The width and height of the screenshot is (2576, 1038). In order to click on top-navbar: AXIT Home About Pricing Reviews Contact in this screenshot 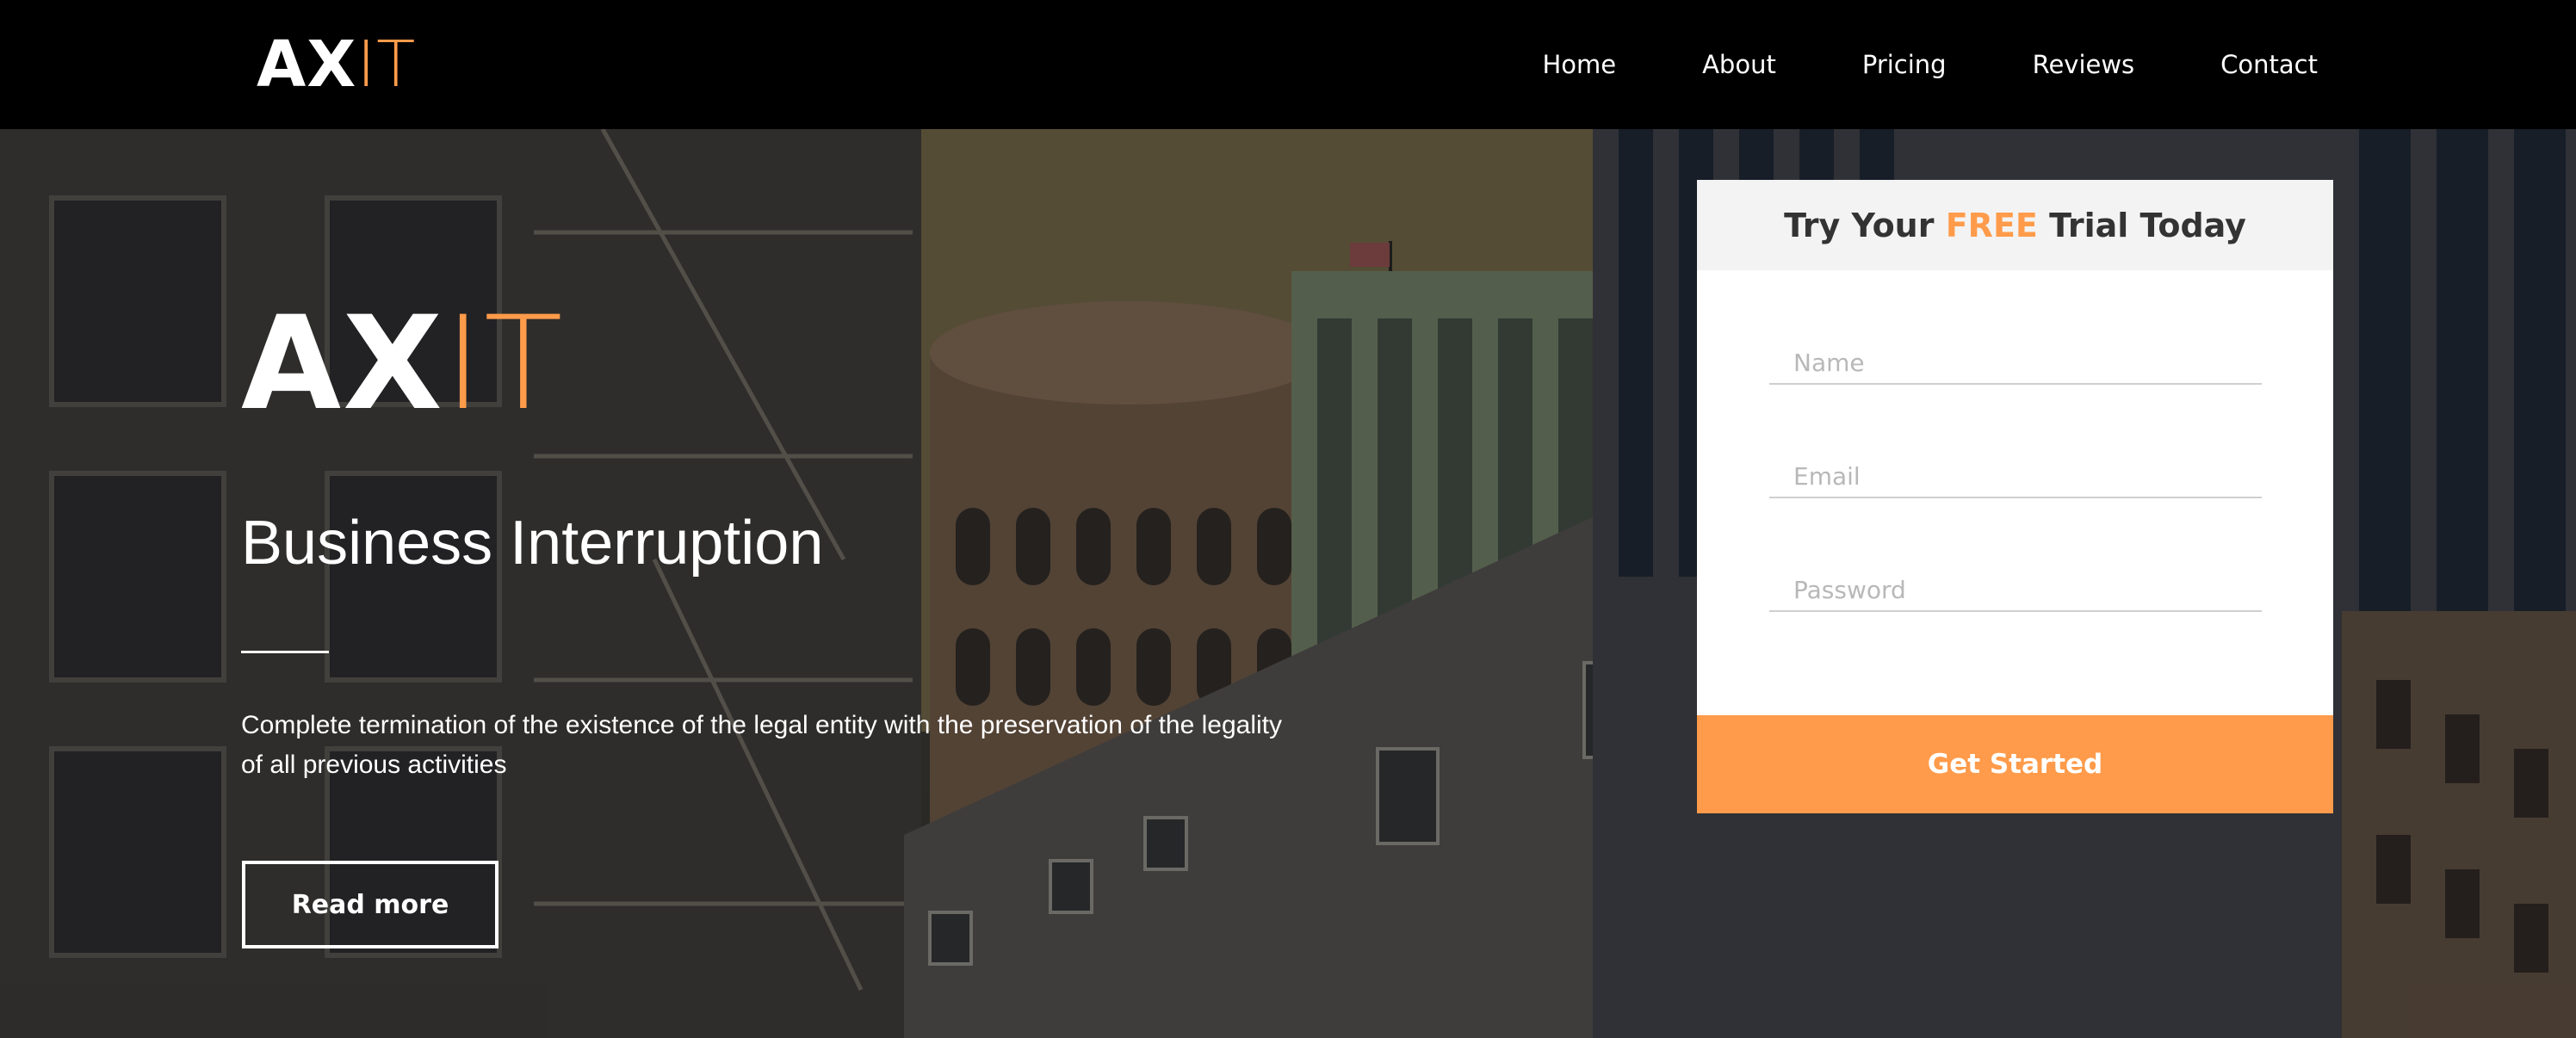, I will do `click(1288, 64)`.